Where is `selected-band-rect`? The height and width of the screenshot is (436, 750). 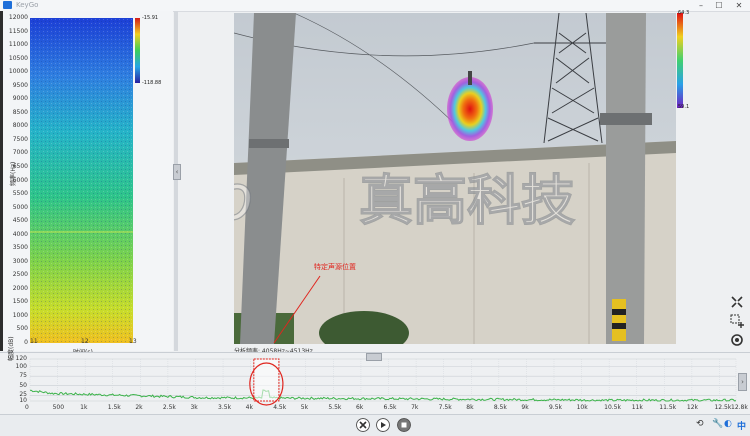
selected-band-rect is located at coordinates (266, 380).